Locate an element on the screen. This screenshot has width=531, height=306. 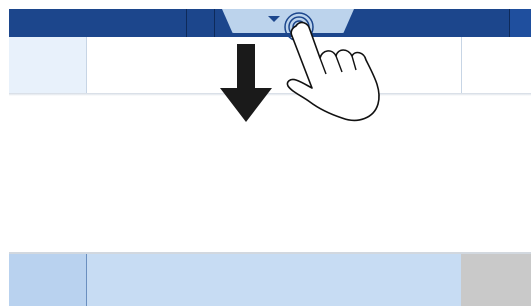
top-bar-right-cell is located at coordinates (520, 23).